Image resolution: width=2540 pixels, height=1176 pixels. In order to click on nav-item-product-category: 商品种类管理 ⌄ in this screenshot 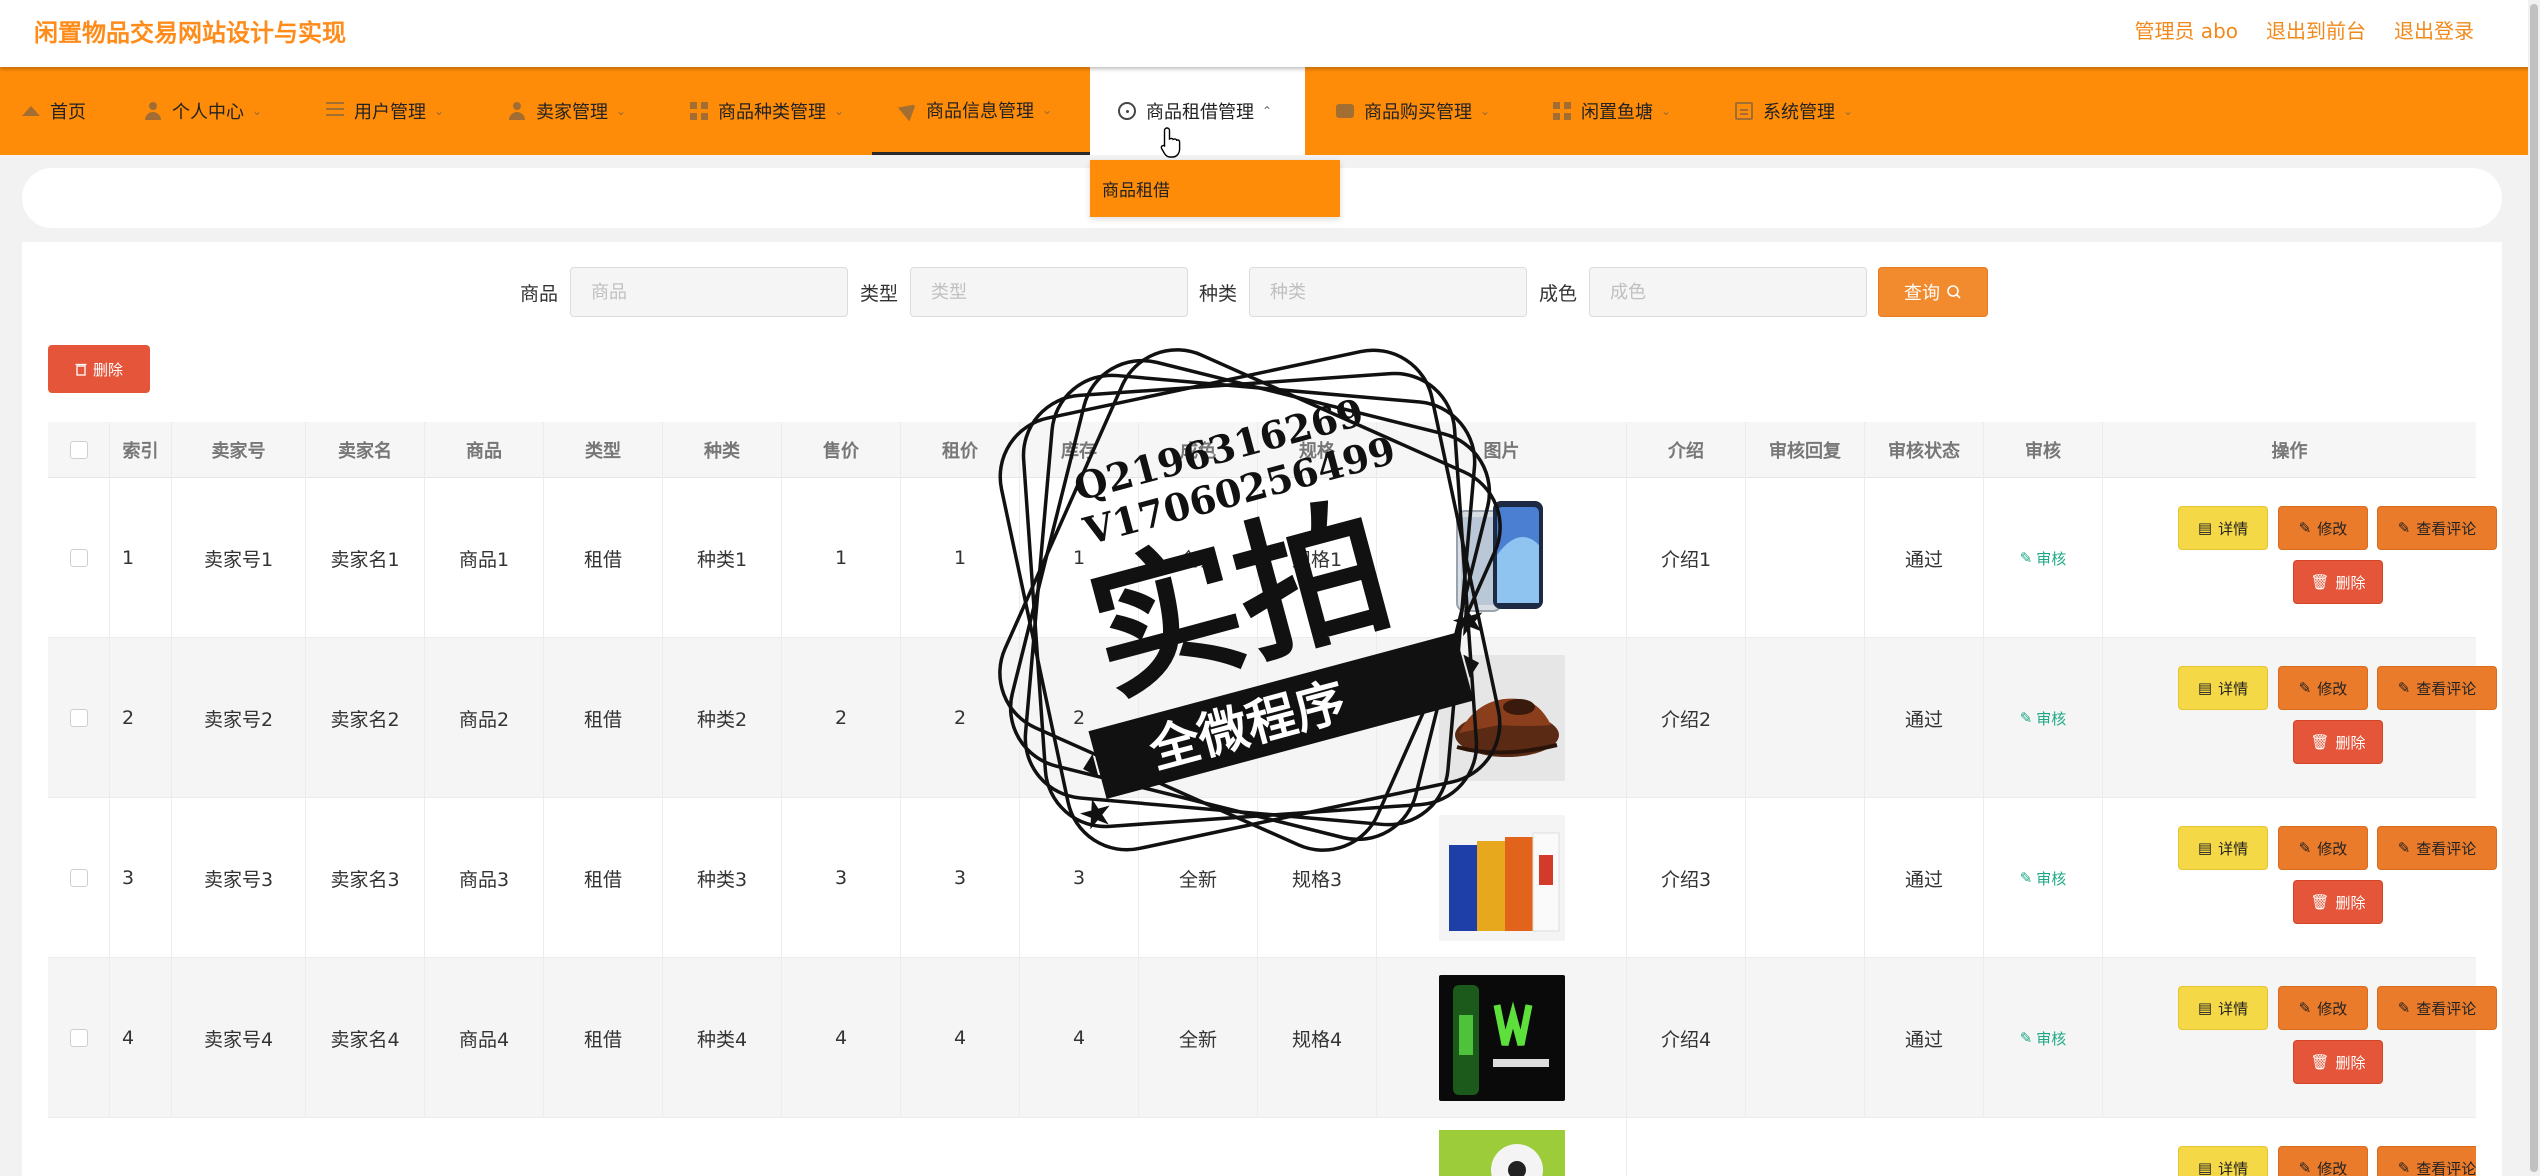, I will do `click(767, 111)`.